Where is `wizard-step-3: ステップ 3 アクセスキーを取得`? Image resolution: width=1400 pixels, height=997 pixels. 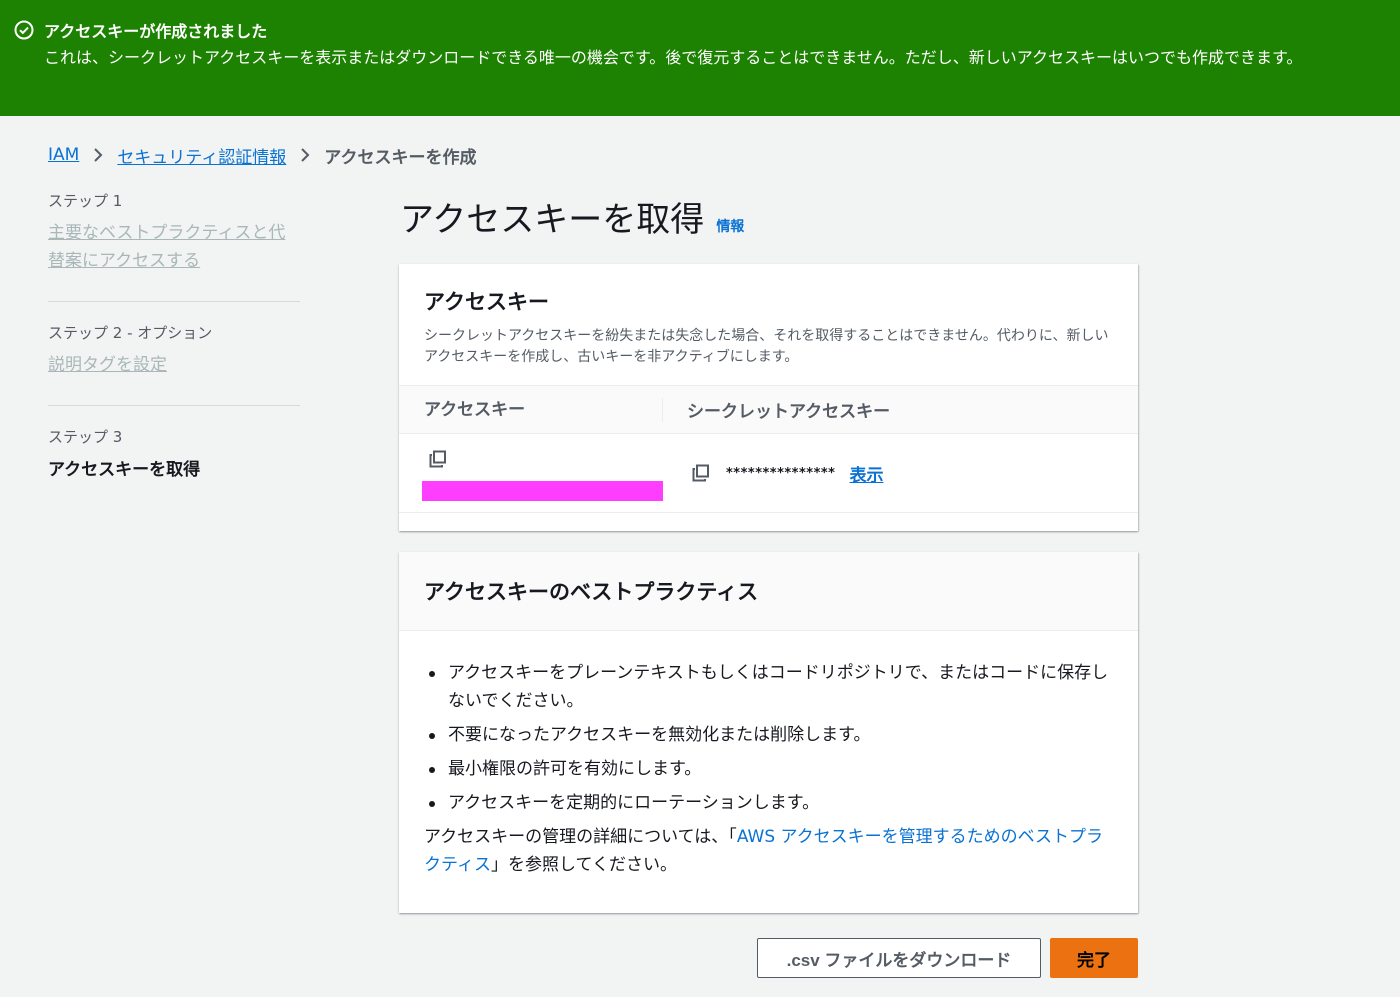
wizard-step-3: ステップ 3 アクセスキーを取得 is located at coordinates (174, 460).